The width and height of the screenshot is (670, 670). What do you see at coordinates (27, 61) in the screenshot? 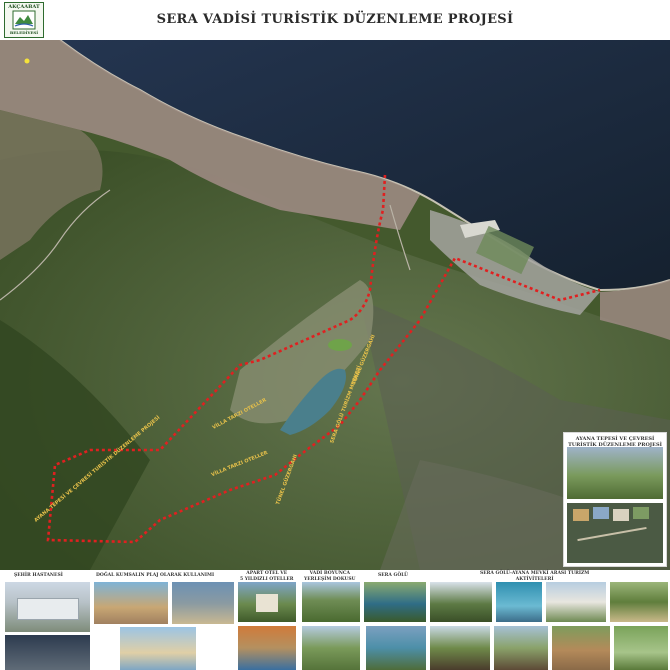
I see `location-marker-icon` at bounding box center [27, 61].